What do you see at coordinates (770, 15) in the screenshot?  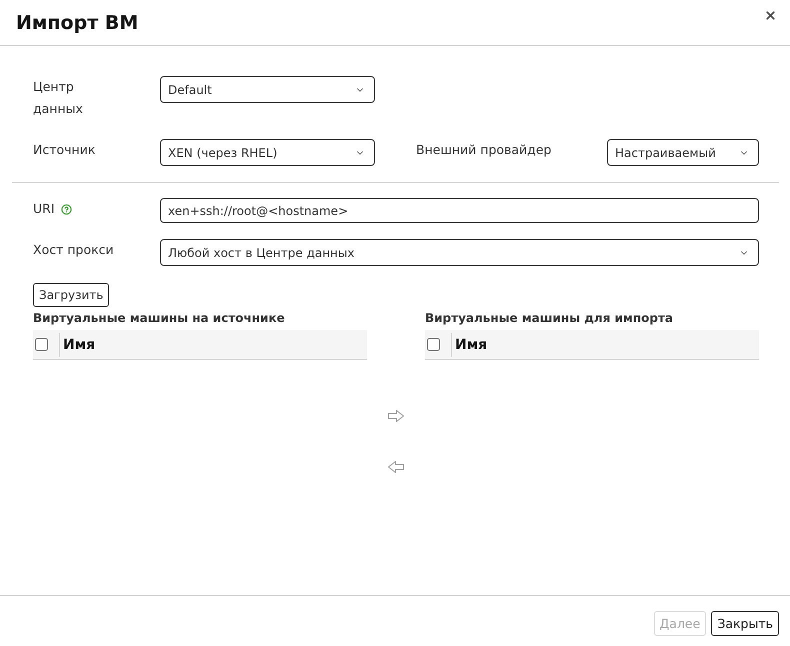 I see `close-icon` at bounding box center [770, 15].